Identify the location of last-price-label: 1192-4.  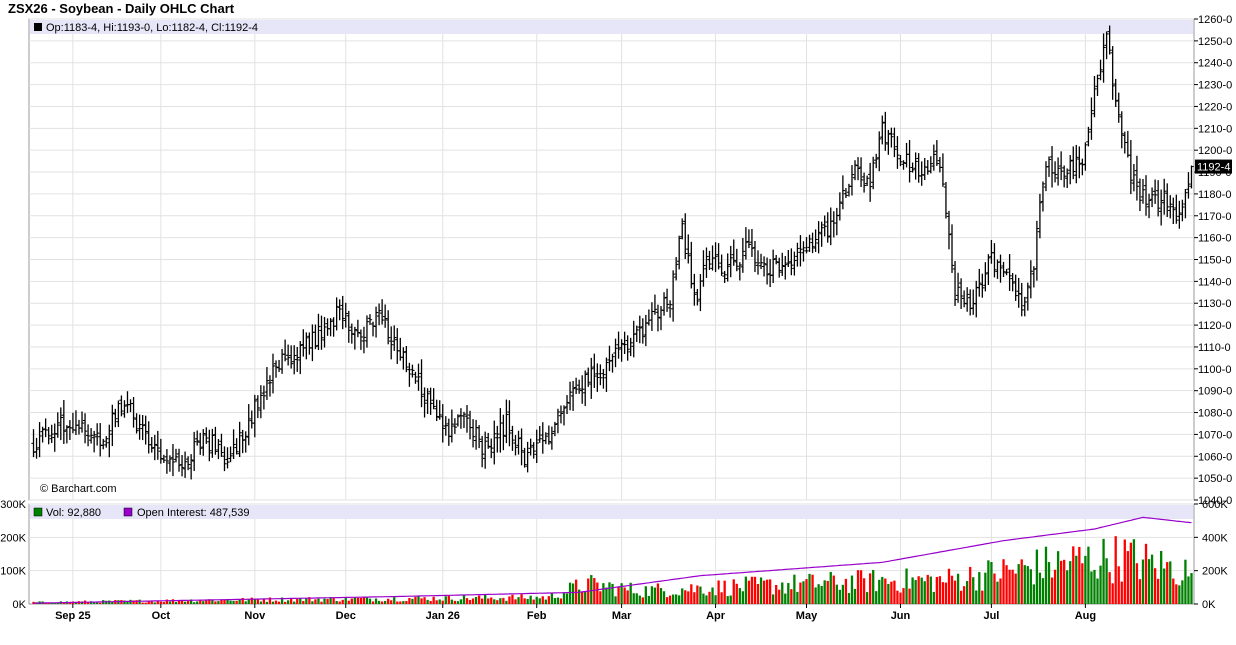
(1213, 168).